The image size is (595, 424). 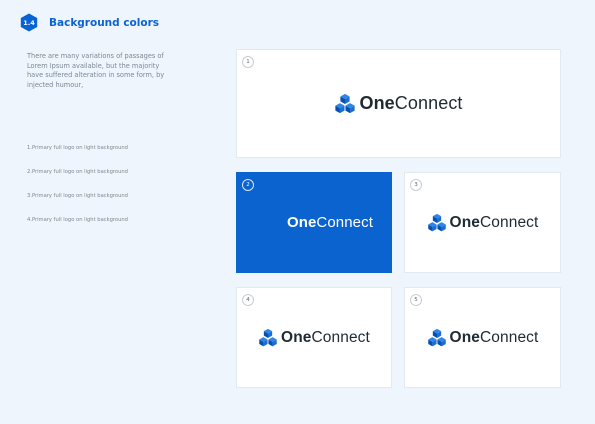 I want to click on page-title: Background colors, so click(x=104, y=22).